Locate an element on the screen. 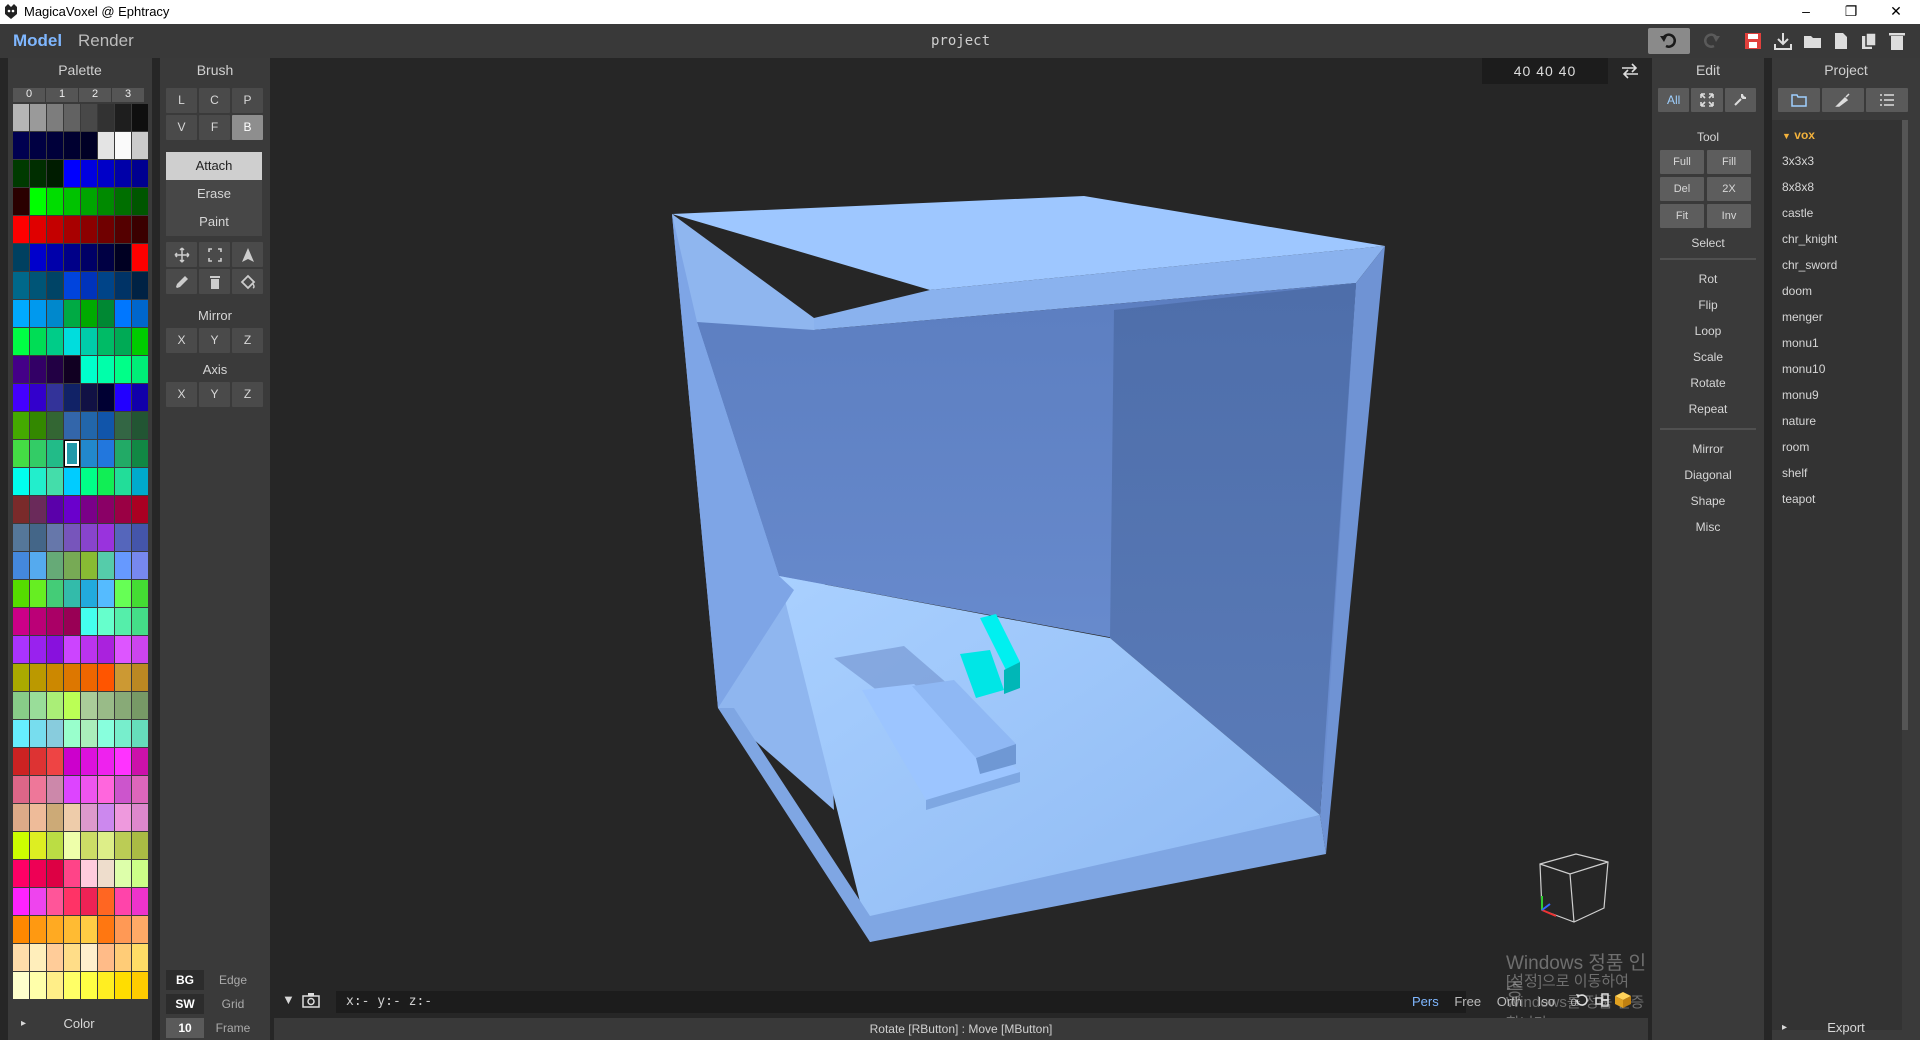  project-file-monu10: monu10 is located at coordinates (1803, 369).